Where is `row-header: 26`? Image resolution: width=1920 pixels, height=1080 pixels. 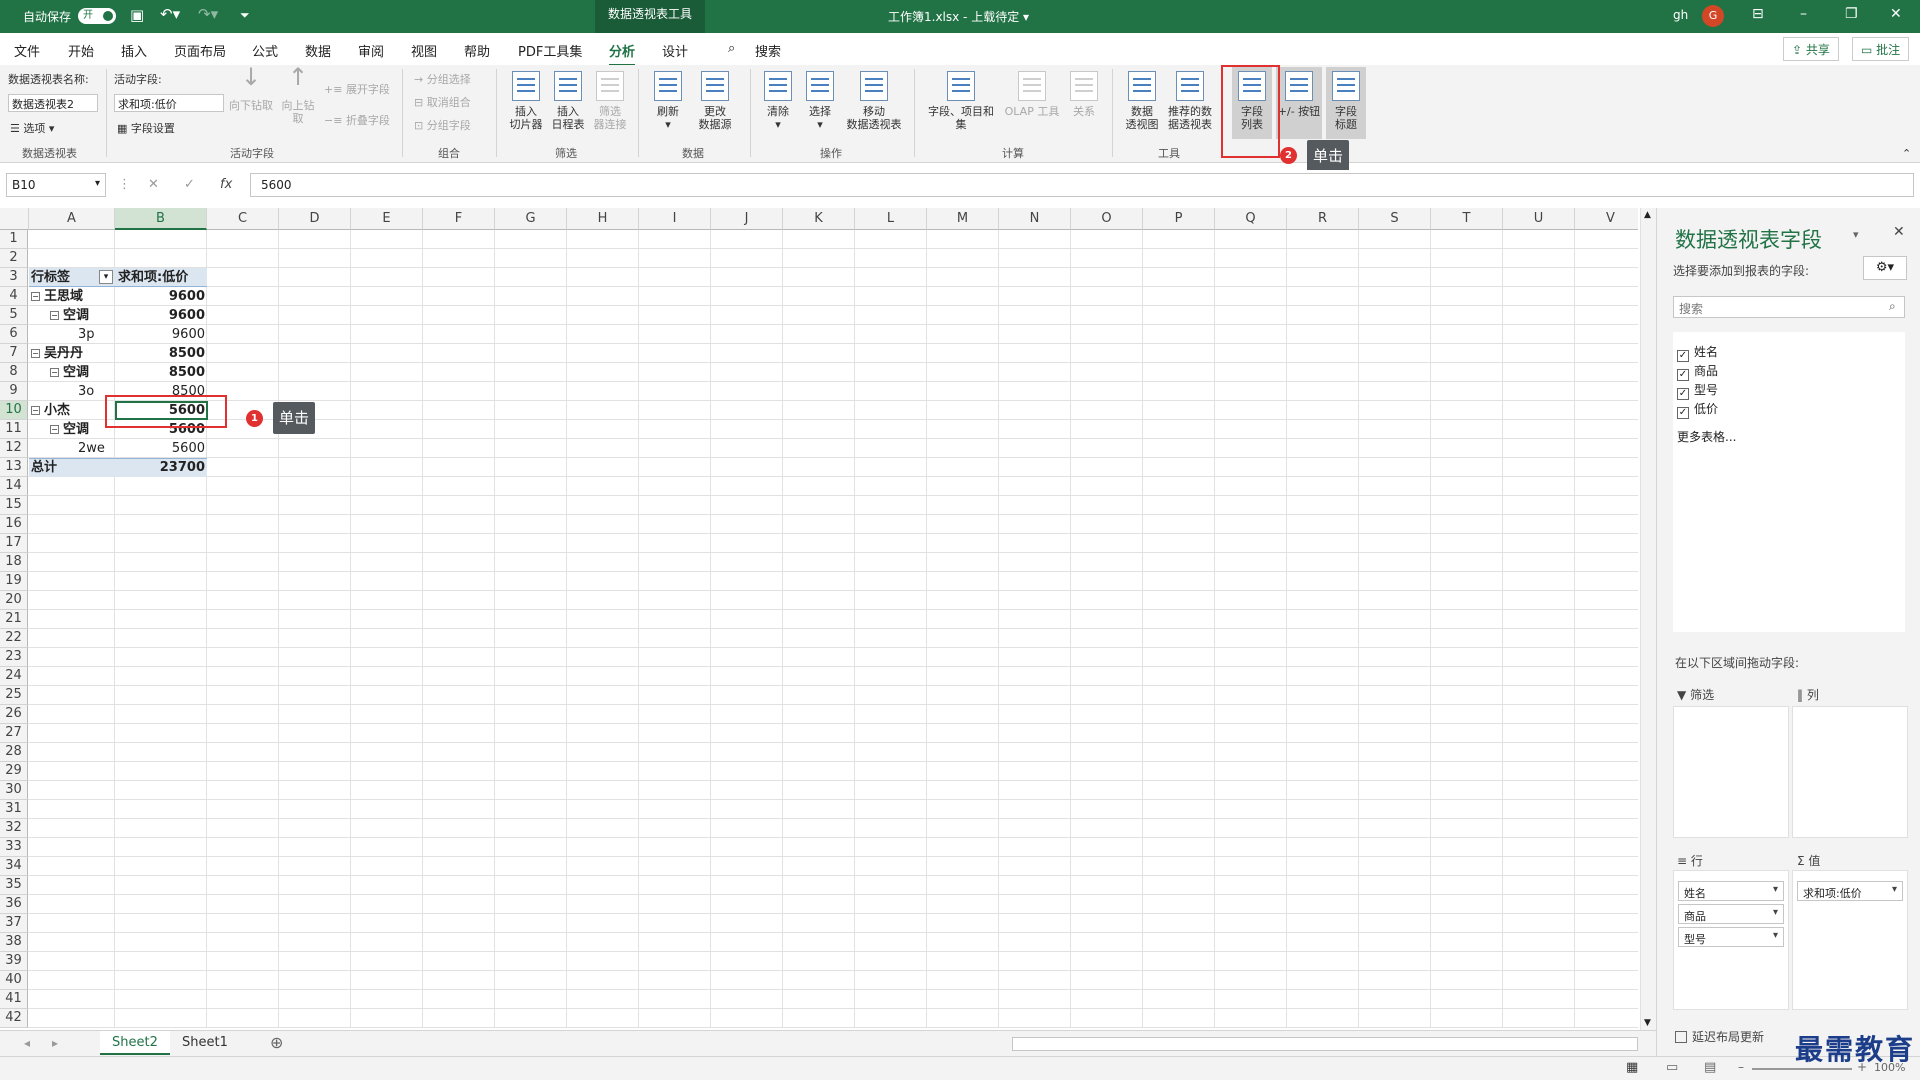 row-header: 26 is located at coordinates (14, 714).